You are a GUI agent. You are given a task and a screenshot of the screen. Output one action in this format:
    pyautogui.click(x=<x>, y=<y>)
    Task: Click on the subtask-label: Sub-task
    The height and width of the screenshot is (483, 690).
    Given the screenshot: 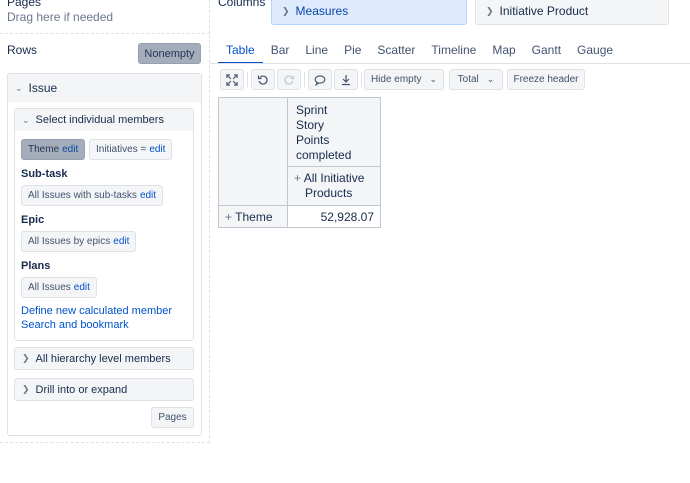 What is the action you would take?
    pyautogui.click(x=44, y=174)
    